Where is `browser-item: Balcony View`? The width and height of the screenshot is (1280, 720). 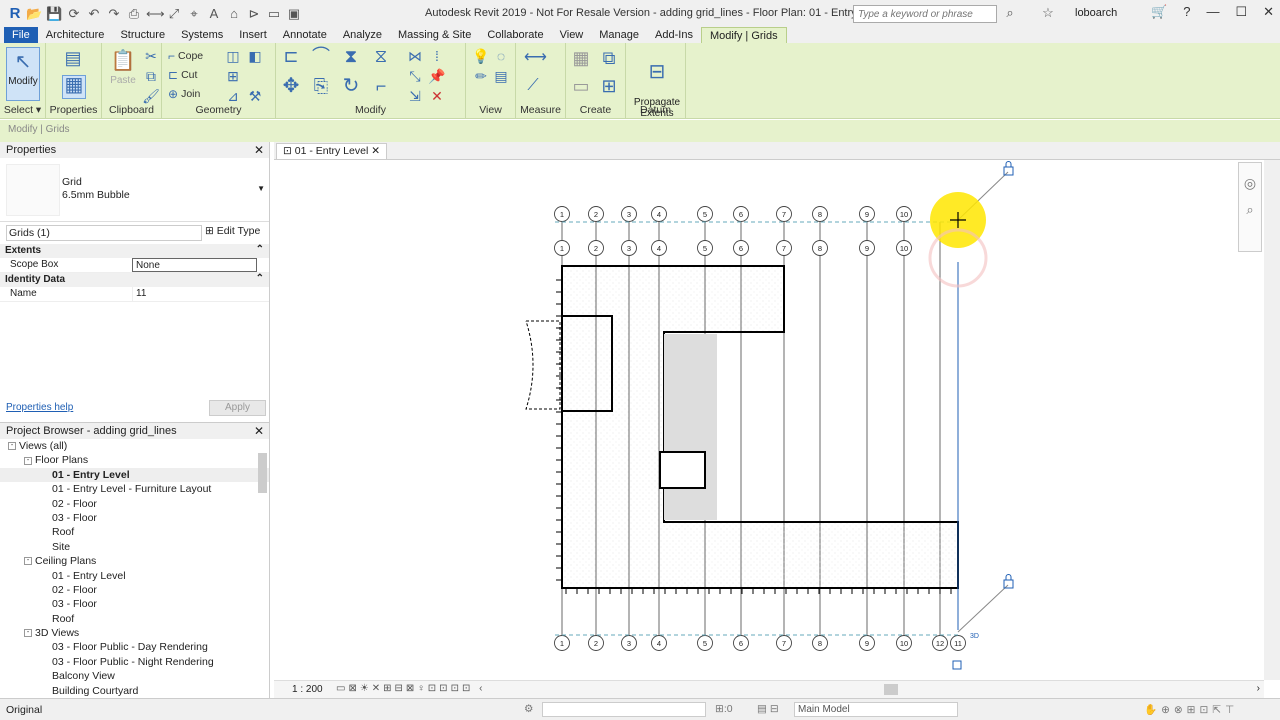
browser-item: Balcony View is located at coordinates (134, 676).